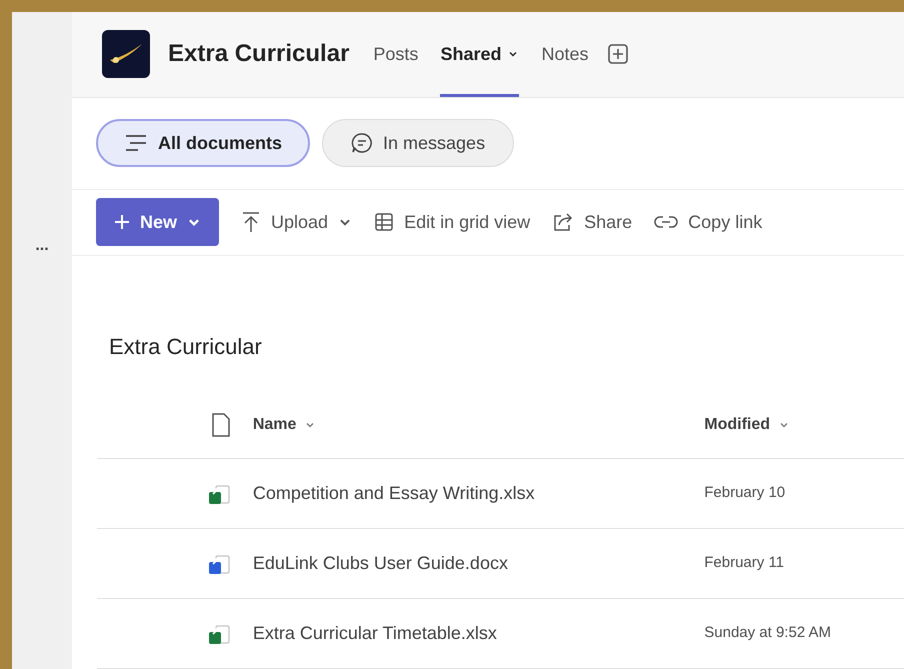  Describe the element at coordinates (480, 54) in the screenshot. I see `tab: Shared` at that location.